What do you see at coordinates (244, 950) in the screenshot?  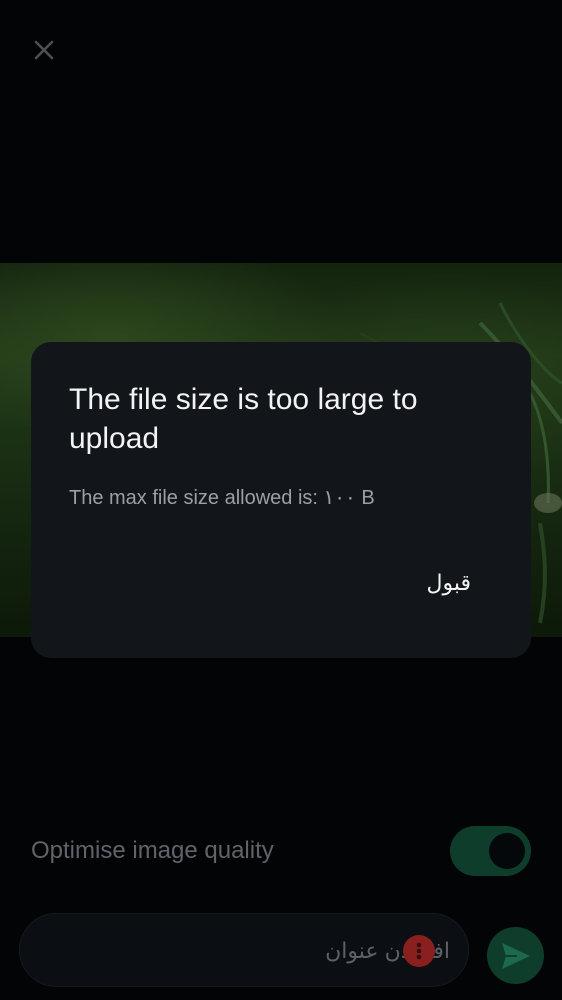 I see `caption-input: افزودن عنوان` at bounding box center [244, 950].